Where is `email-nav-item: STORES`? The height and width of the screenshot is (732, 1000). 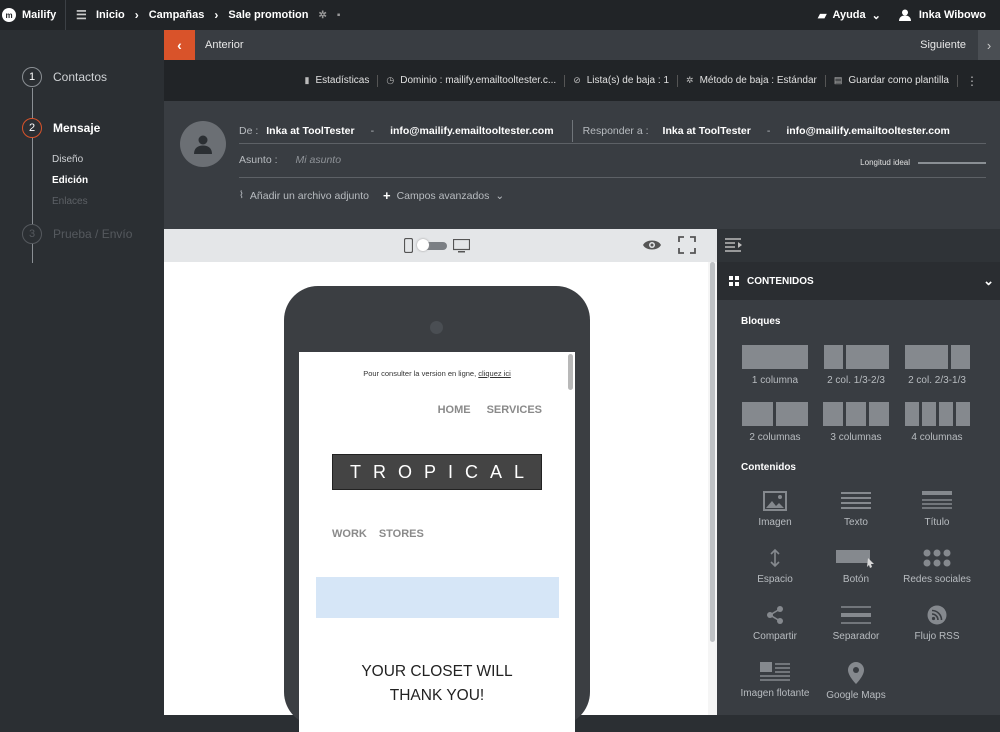
email-nav-item: STORES is located at coordinates (401, 534).